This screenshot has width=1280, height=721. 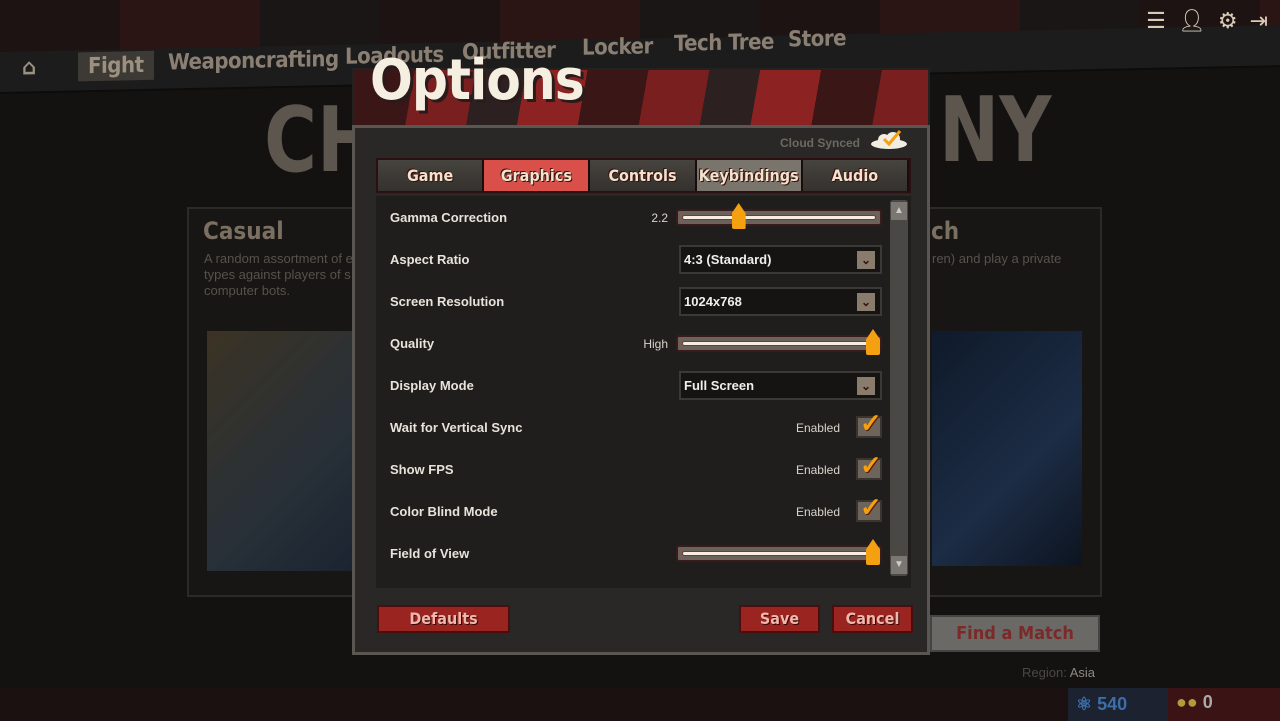 What do you see at coordinates (537, 175) in the screenshot?
I see `tab-graphics: Graphics` at bounding box center [537, 175].